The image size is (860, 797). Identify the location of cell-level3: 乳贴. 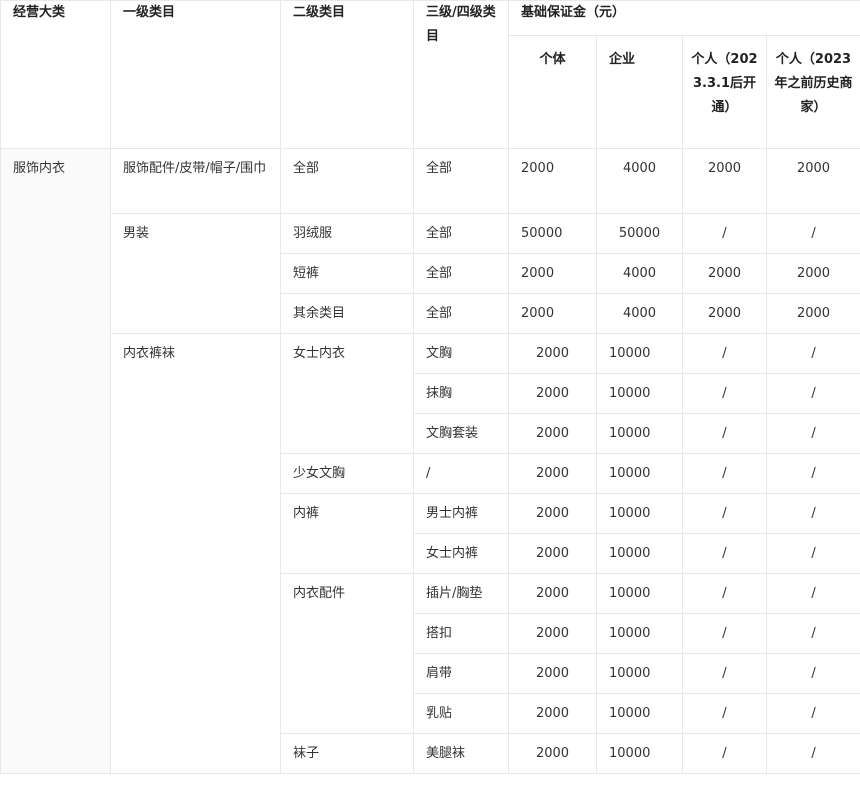
(461, 713).